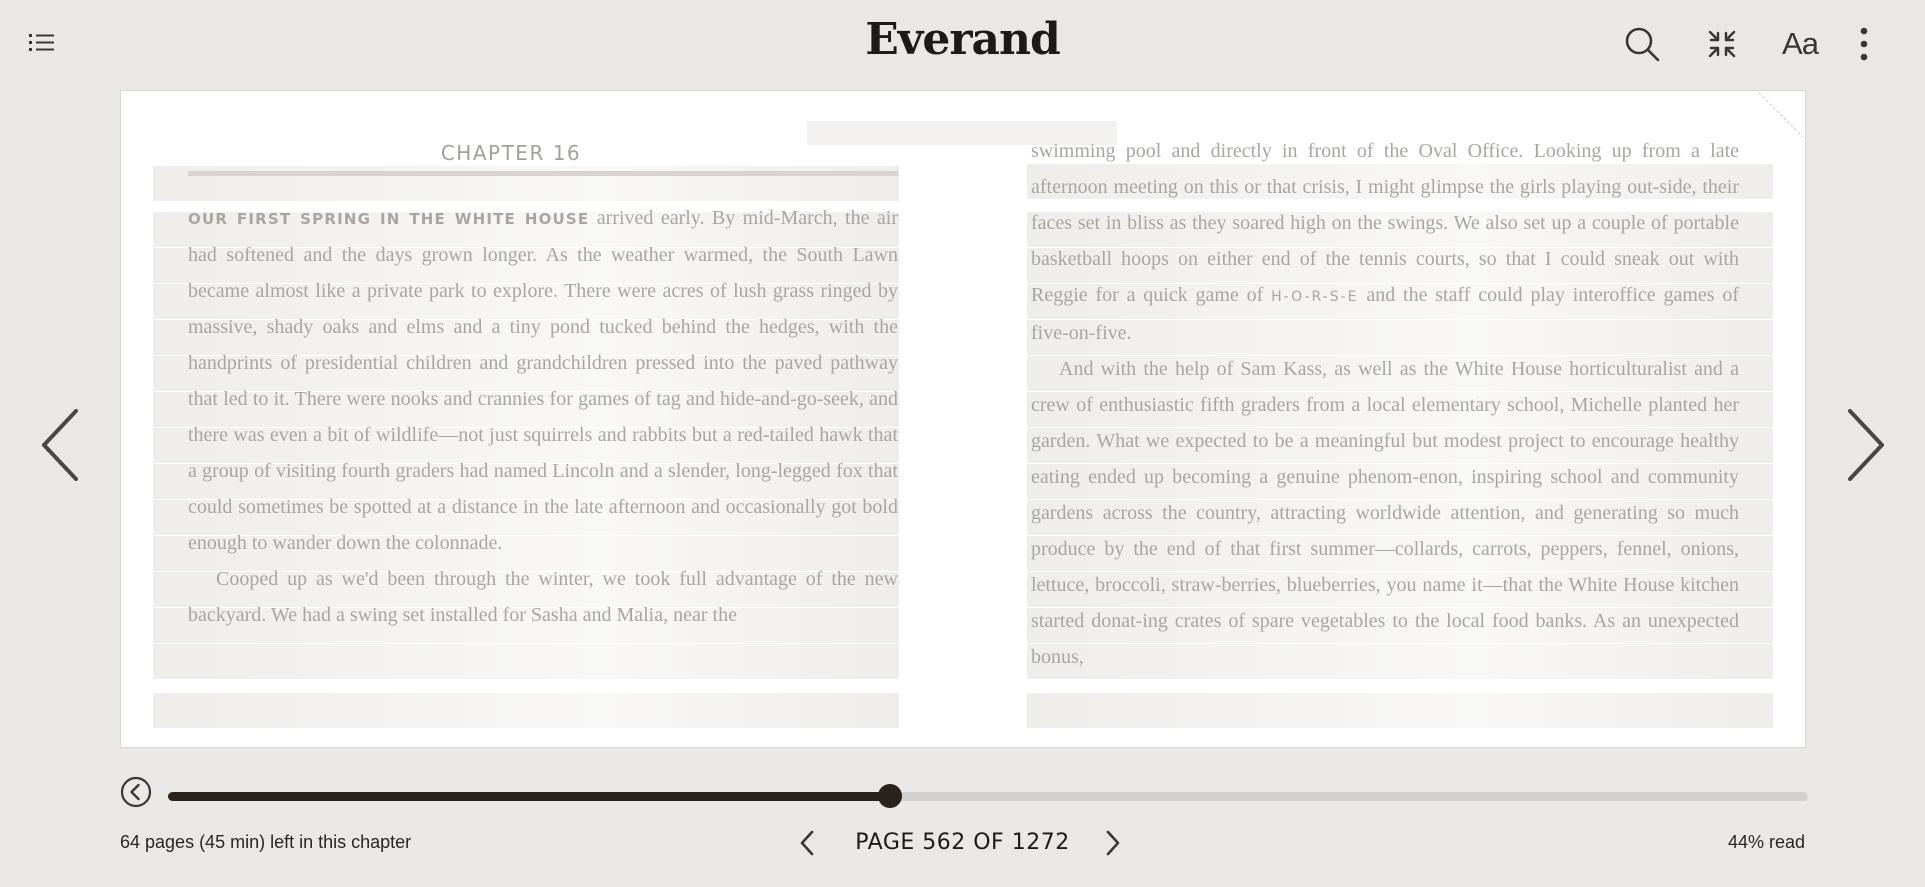 This screenshot has width=1925, height=887. I want to click on top-bar: Everand Aa, so click(962, 44).